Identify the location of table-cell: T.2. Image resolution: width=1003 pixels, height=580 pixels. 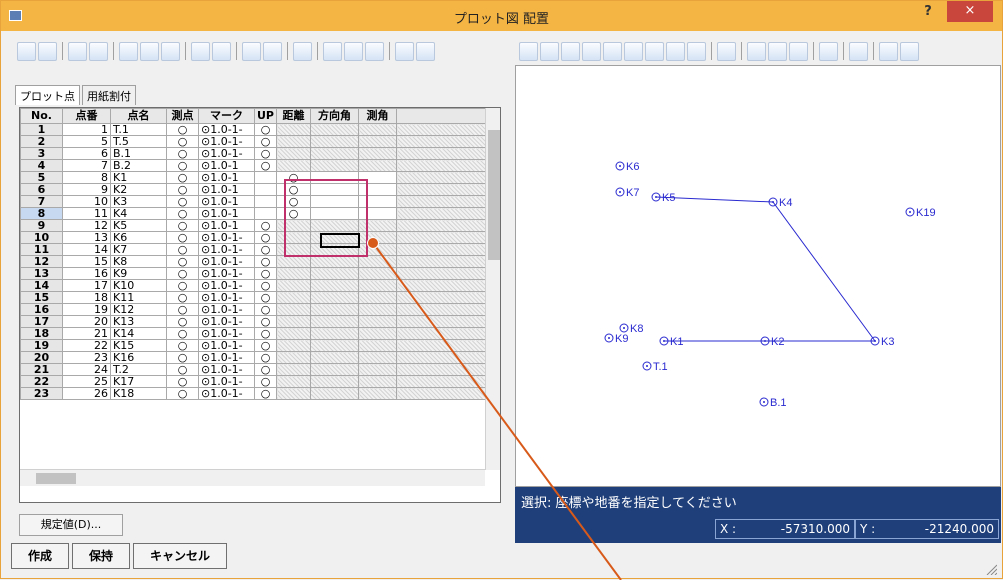
(138, 369).